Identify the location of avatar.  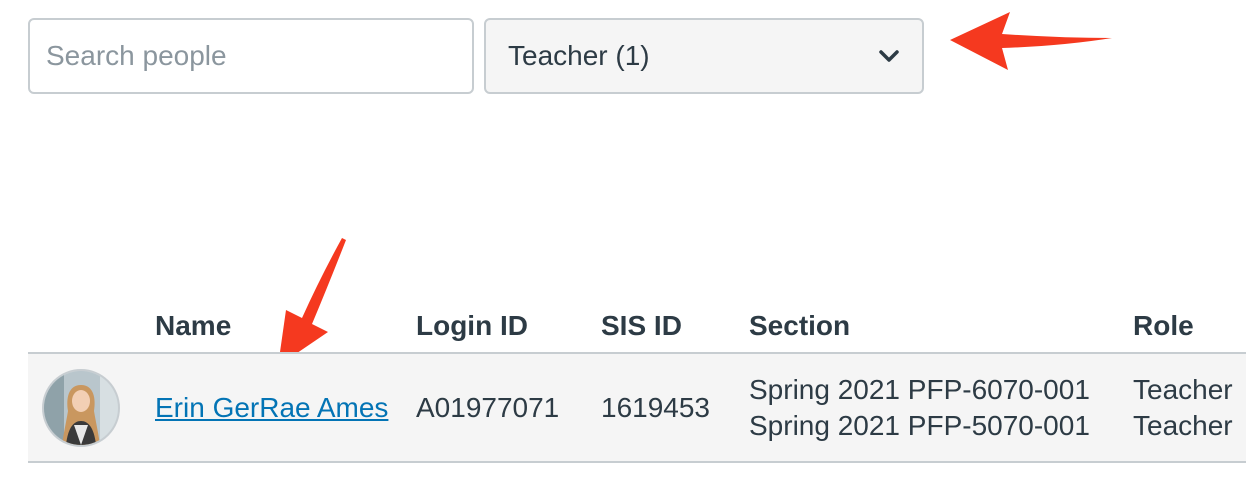
(81, 408).